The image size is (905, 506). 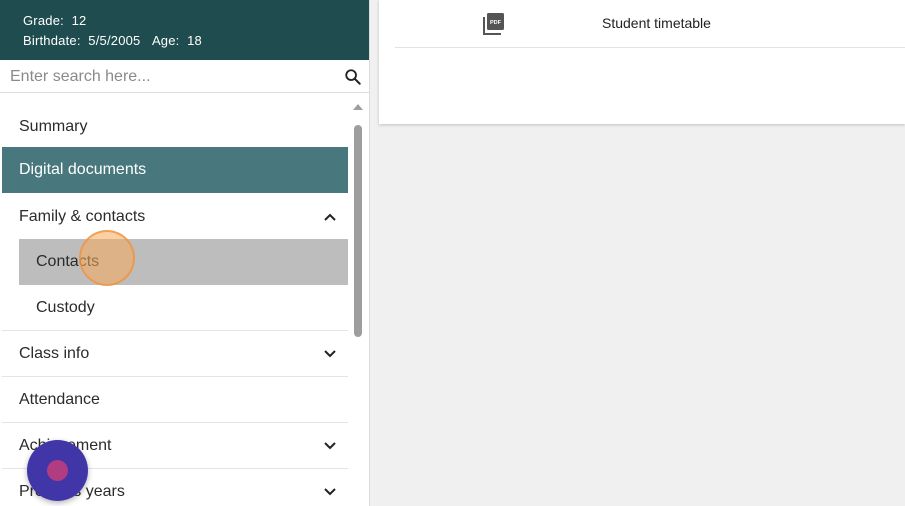 I want to click on birthdate-label: Birthdate:, so click(x=52, y=40).